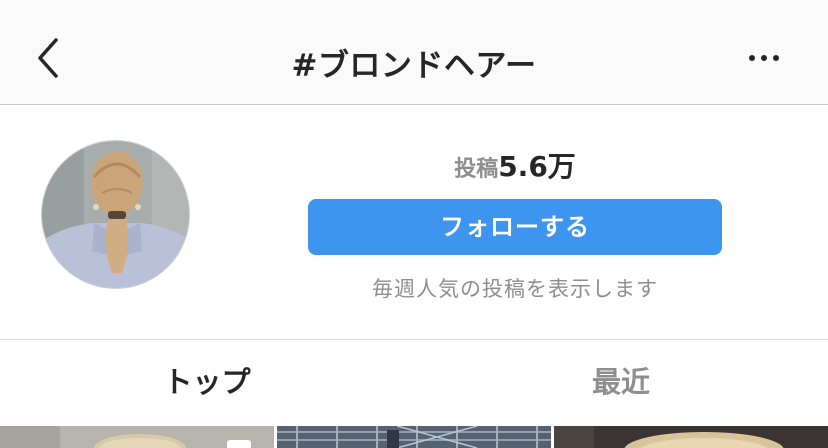 The image size is (828, 448). Describe the element at coordinates (207, 383) in the screenshot. I see `tab-top: トップ` at that location.